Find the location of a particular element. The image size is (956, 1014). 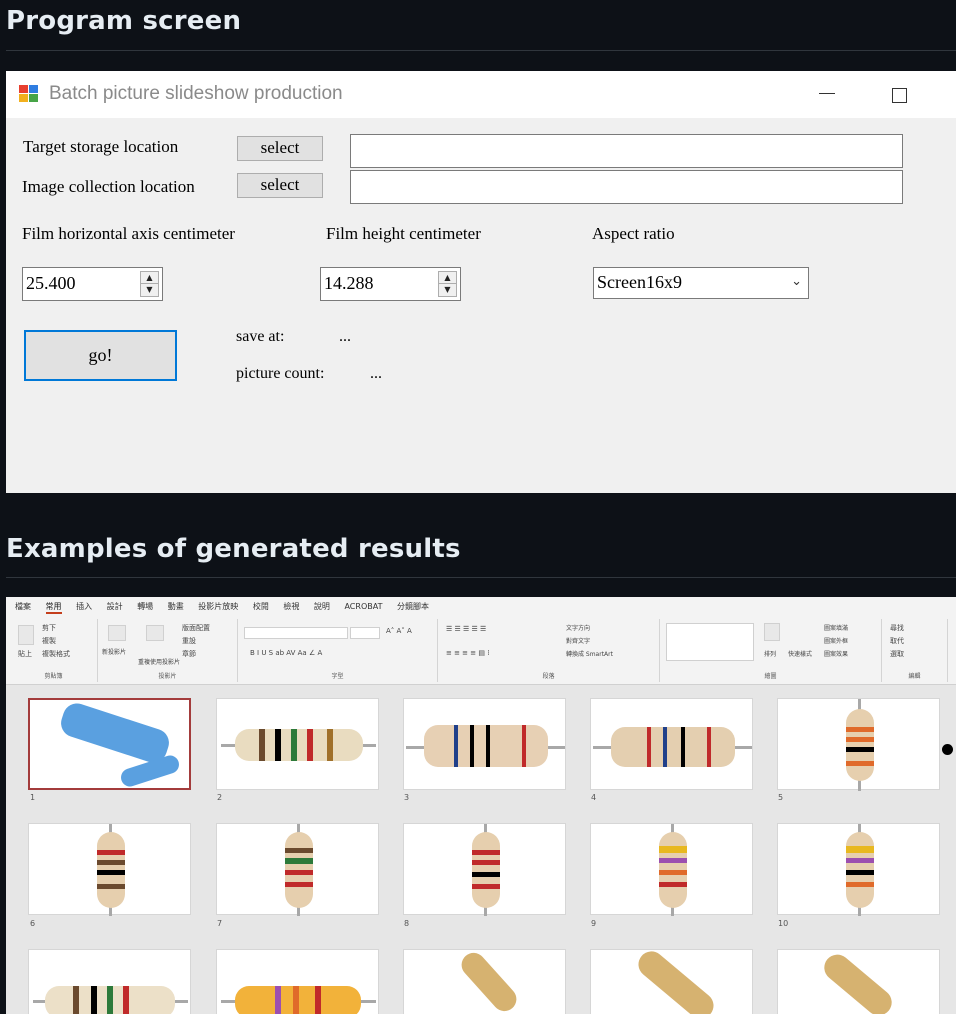

section-button: 章節 is located at coordinates (189, 654).